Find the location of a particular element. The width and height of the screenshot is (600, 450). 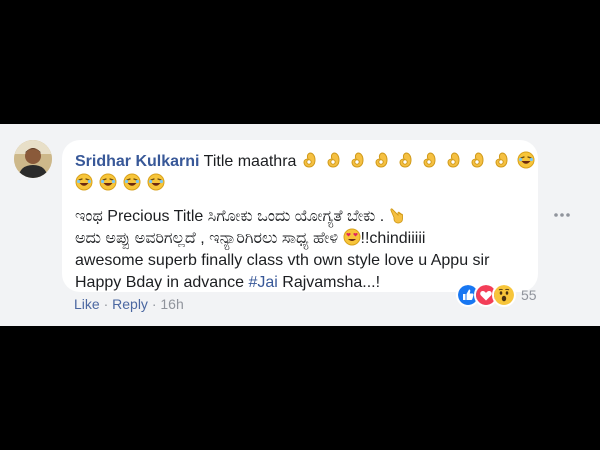

comment-text: !!chindiiiii is located at coordinates (393, 238).